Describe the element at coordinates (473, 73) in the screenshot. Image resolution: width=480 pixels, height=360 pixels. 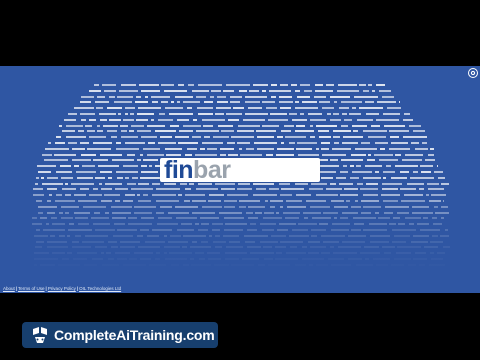
I see `settings-button` at that location.